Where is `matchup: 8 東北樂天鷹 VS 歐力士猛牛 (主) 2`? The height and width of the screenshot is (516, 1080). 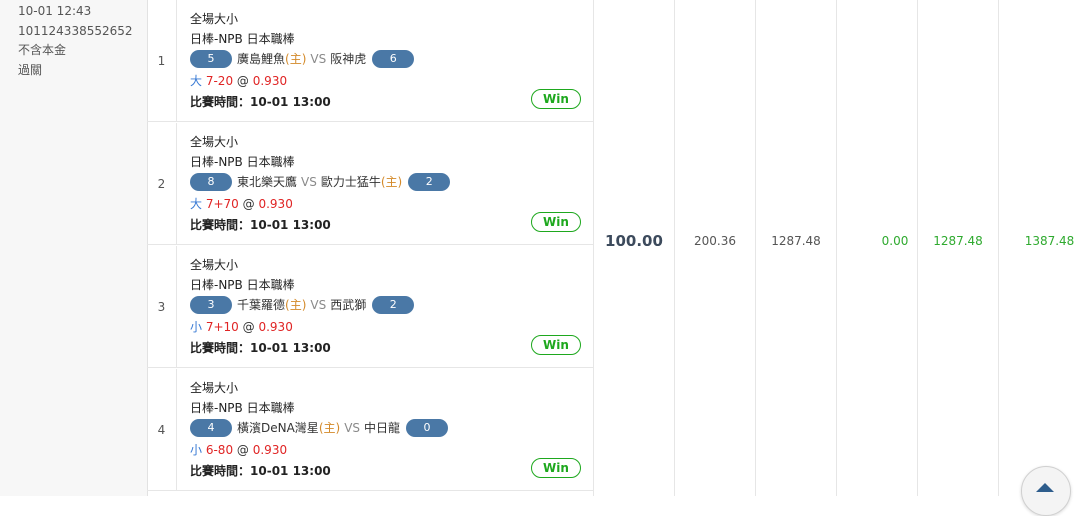
matchup: 8 東北樂天鷹 VS 歐力士猛牛 (主) 2 is located at coordinates (320, 182).